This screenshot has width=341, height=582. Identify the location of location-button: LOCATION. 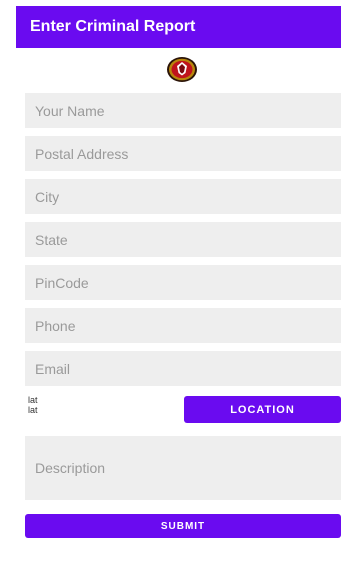
(262, 409).